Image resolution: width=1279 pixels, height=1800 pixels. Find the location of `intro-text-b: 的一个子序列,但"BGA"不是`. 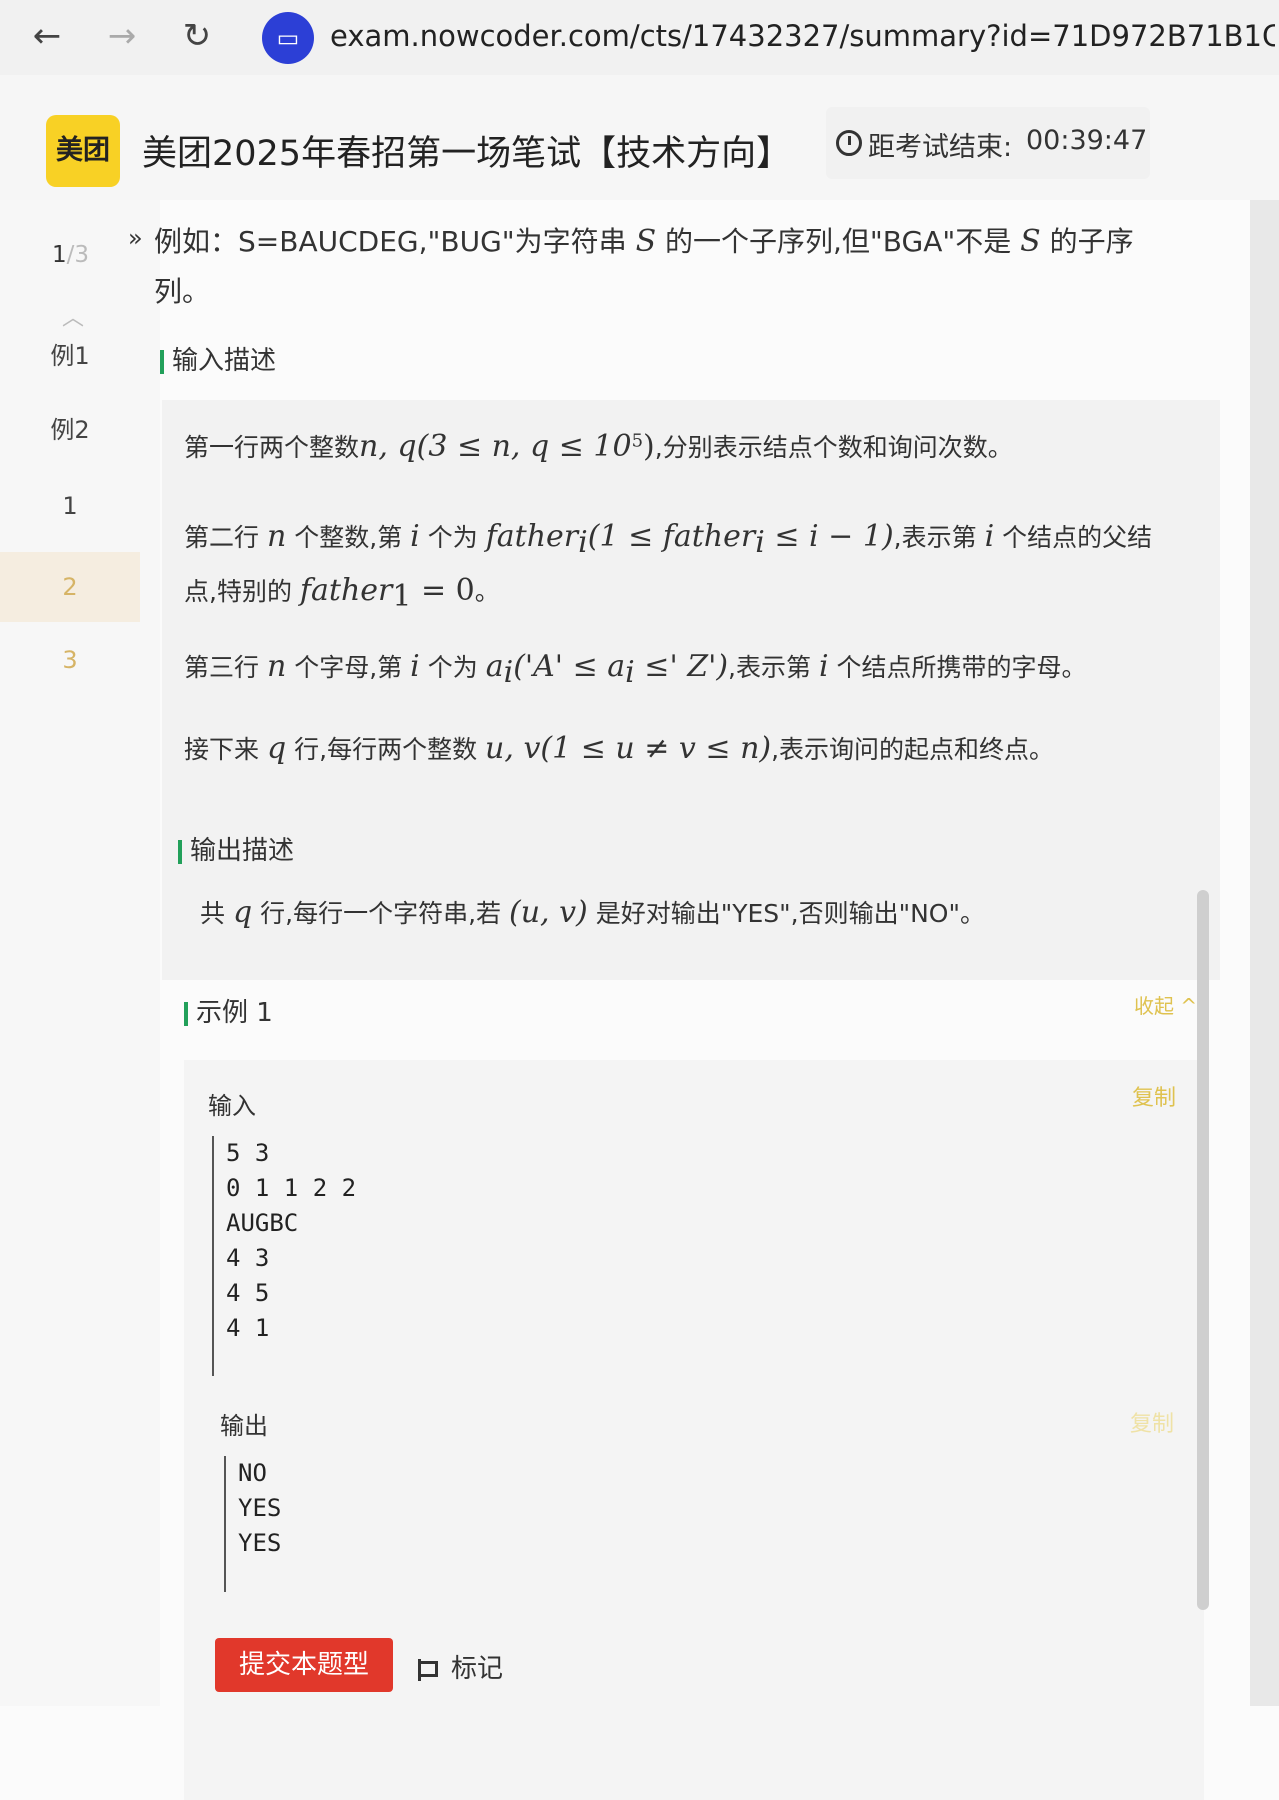

intro-text-b: 的一个子序列,但"BGA"不是 is located at coordinates (838, 241).